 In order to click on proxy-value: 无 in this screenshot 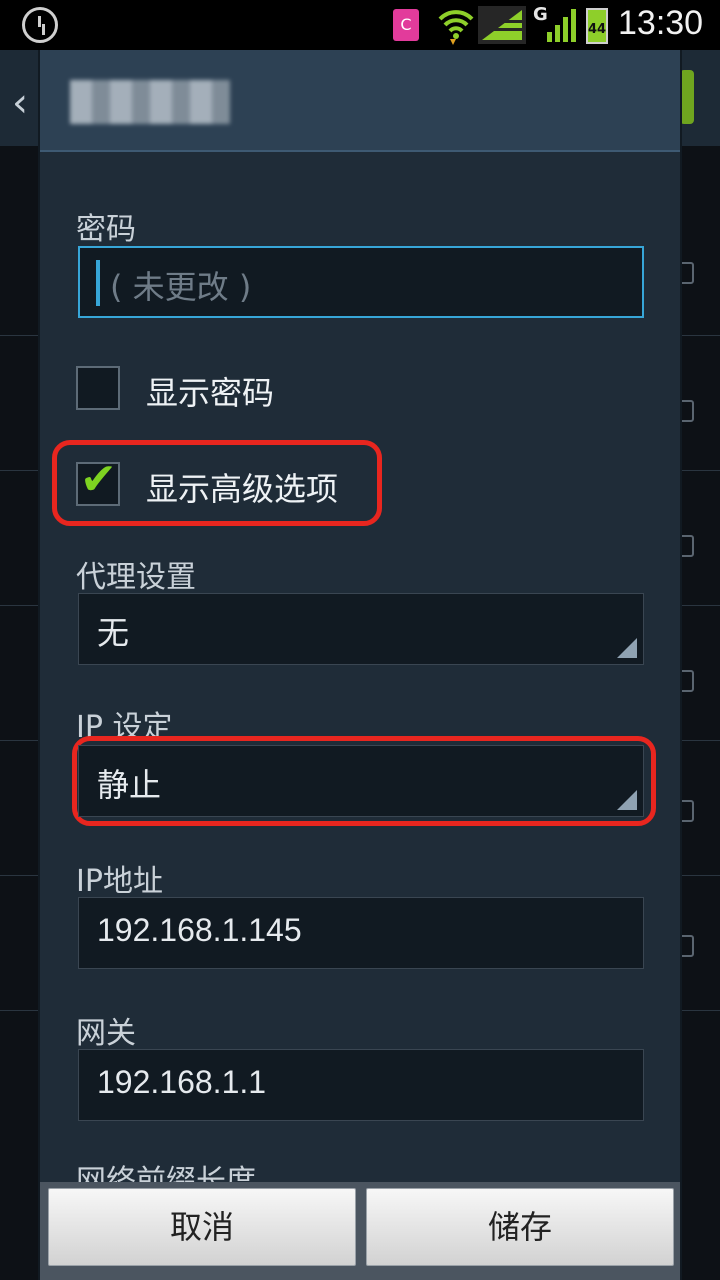, I will do `click(113, 633)`.